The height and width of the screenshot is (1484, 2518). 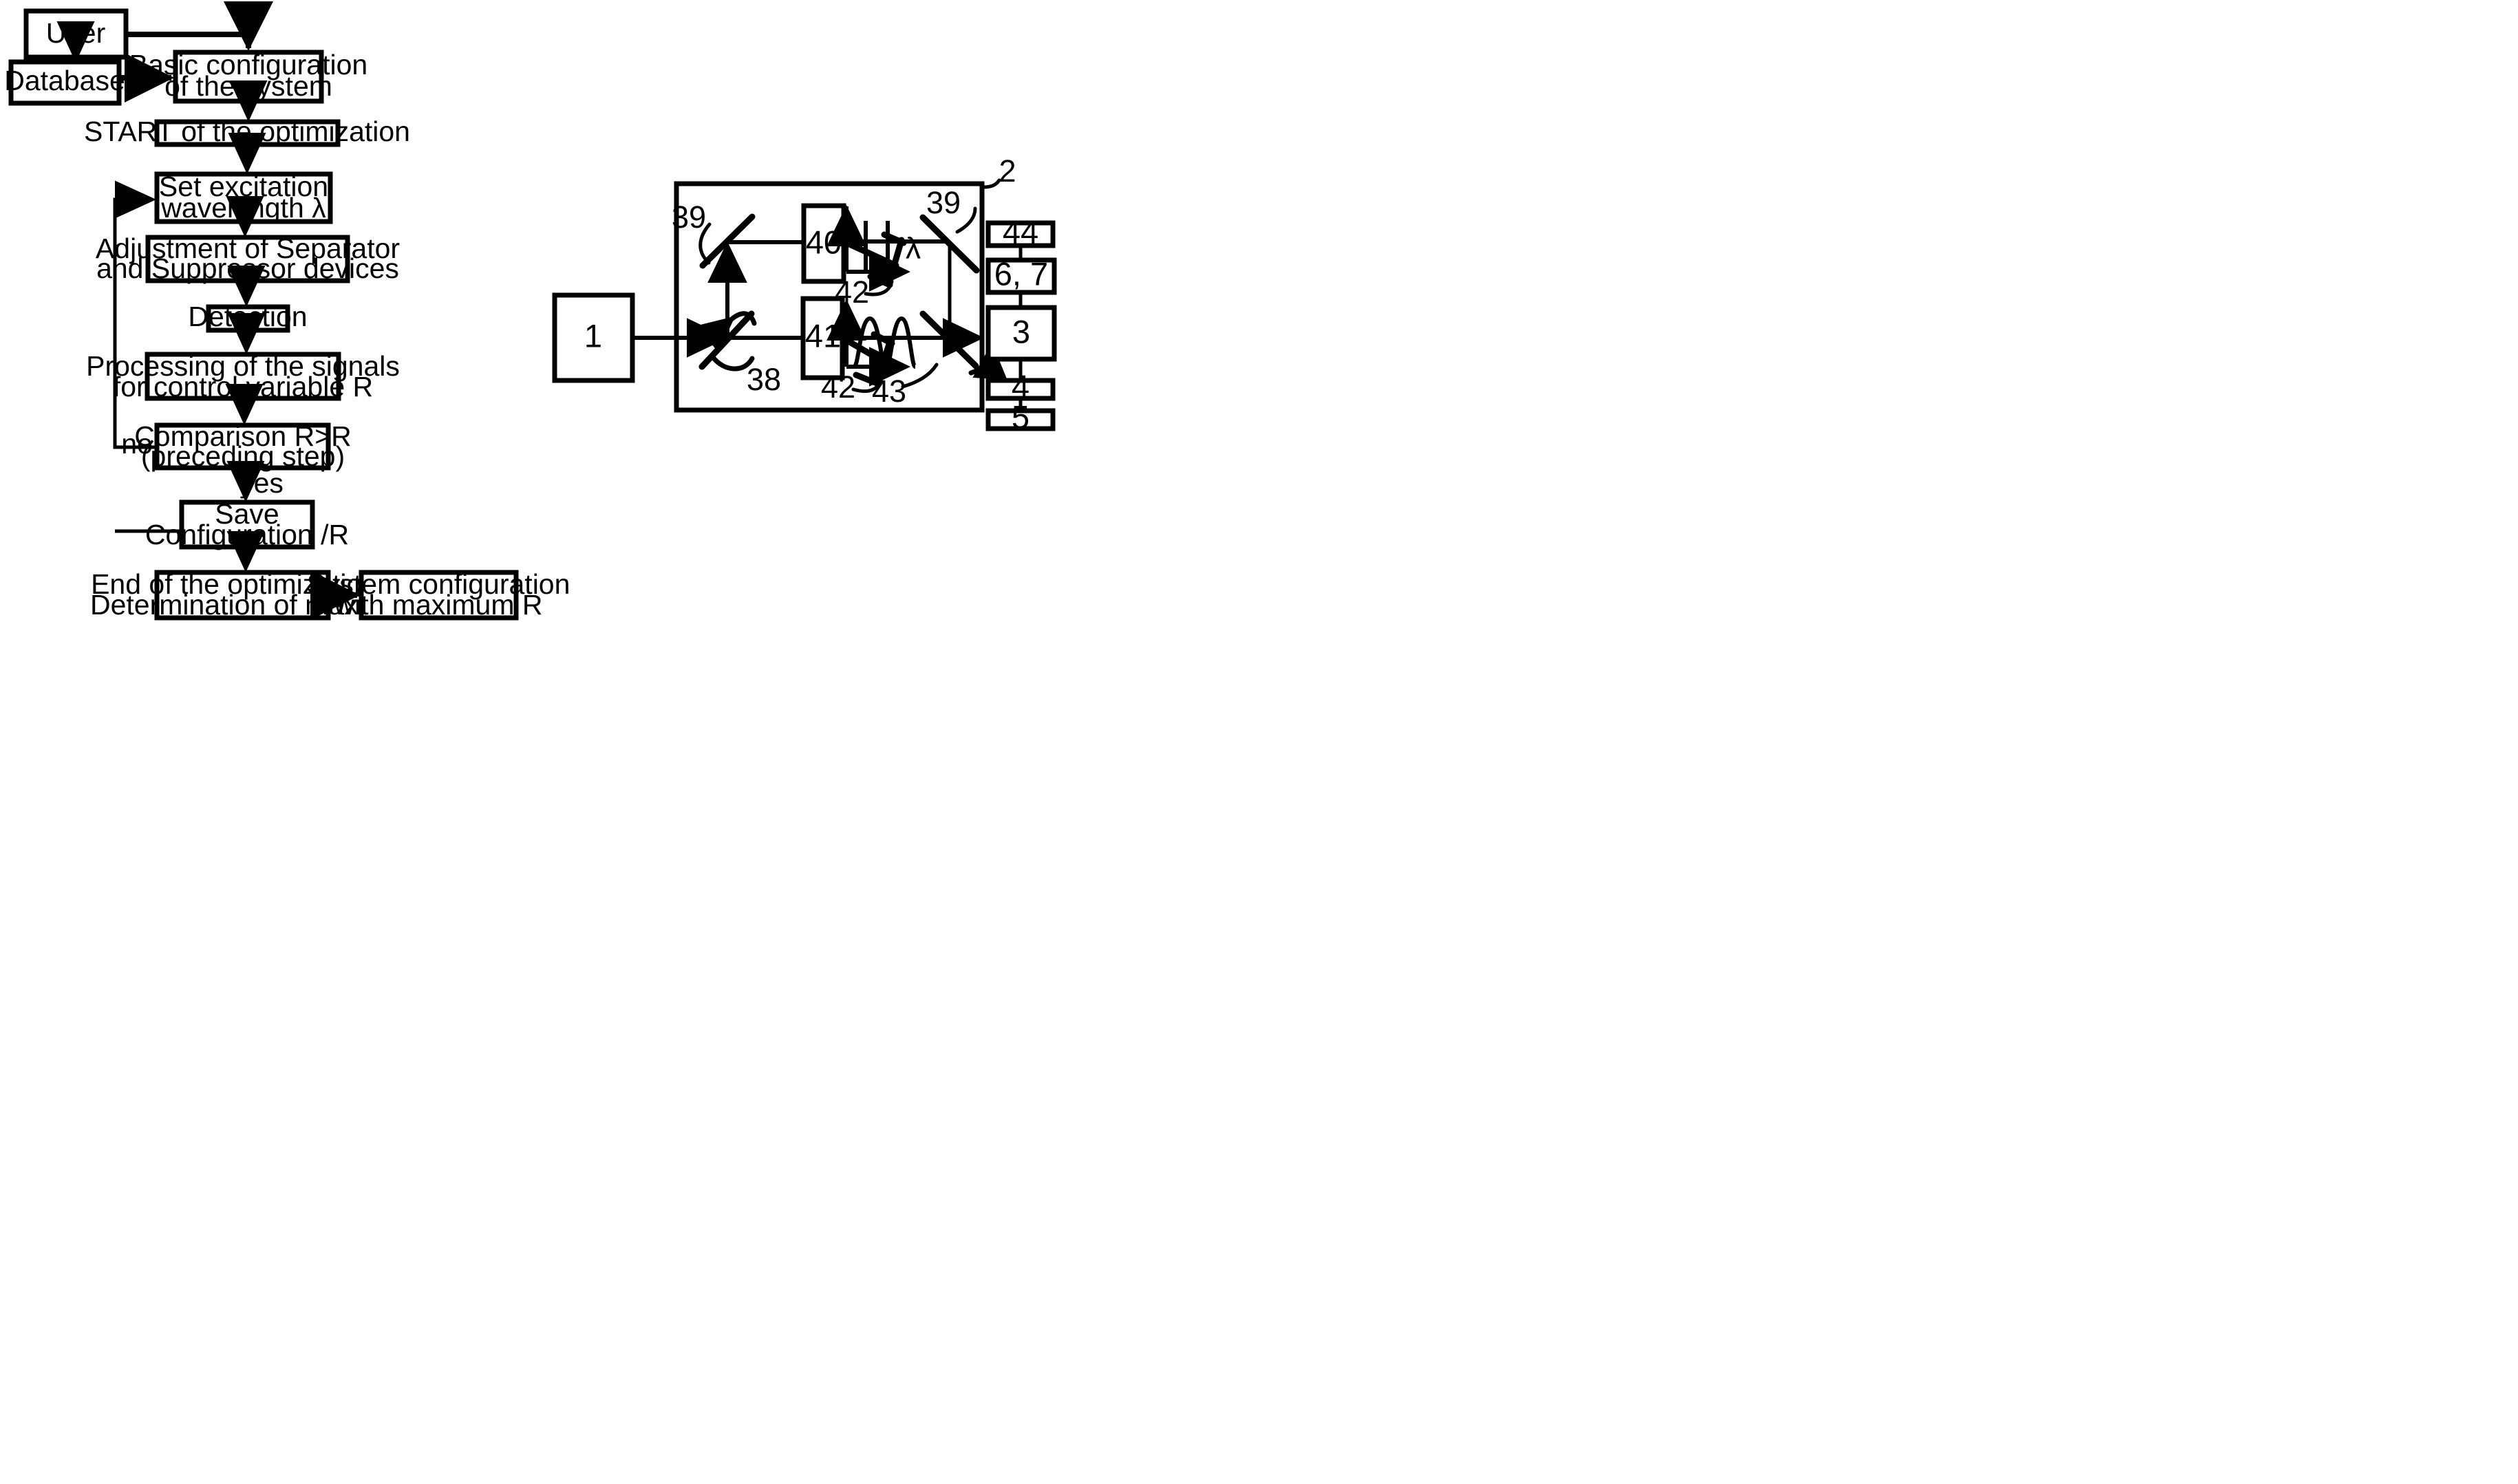 What do you see at coordinates (137, 444) in the screenshot?
I see `flow-branch-label-no: no` at bounding box center [137, 444].